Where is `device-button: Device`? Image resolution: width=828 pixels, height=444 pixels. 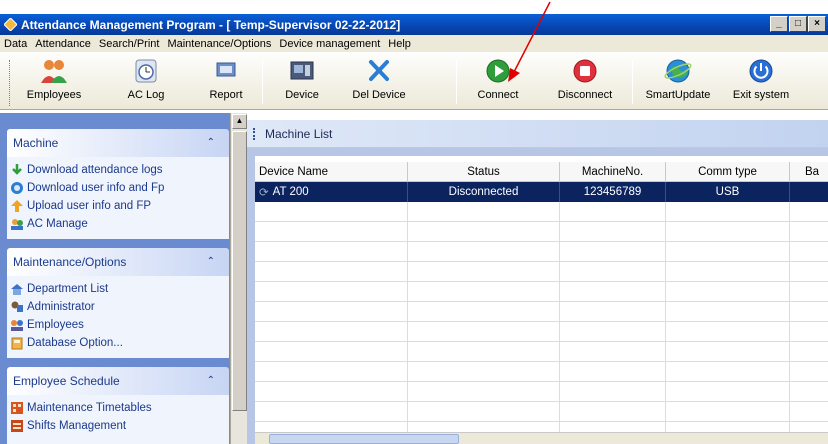
device-button: Device is located at coordinates (302, 82).